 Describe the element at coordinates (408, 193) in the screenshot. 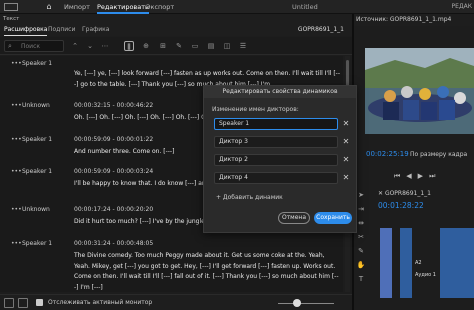

I see `timeline-label: GOPR8691_1_1` at that location.